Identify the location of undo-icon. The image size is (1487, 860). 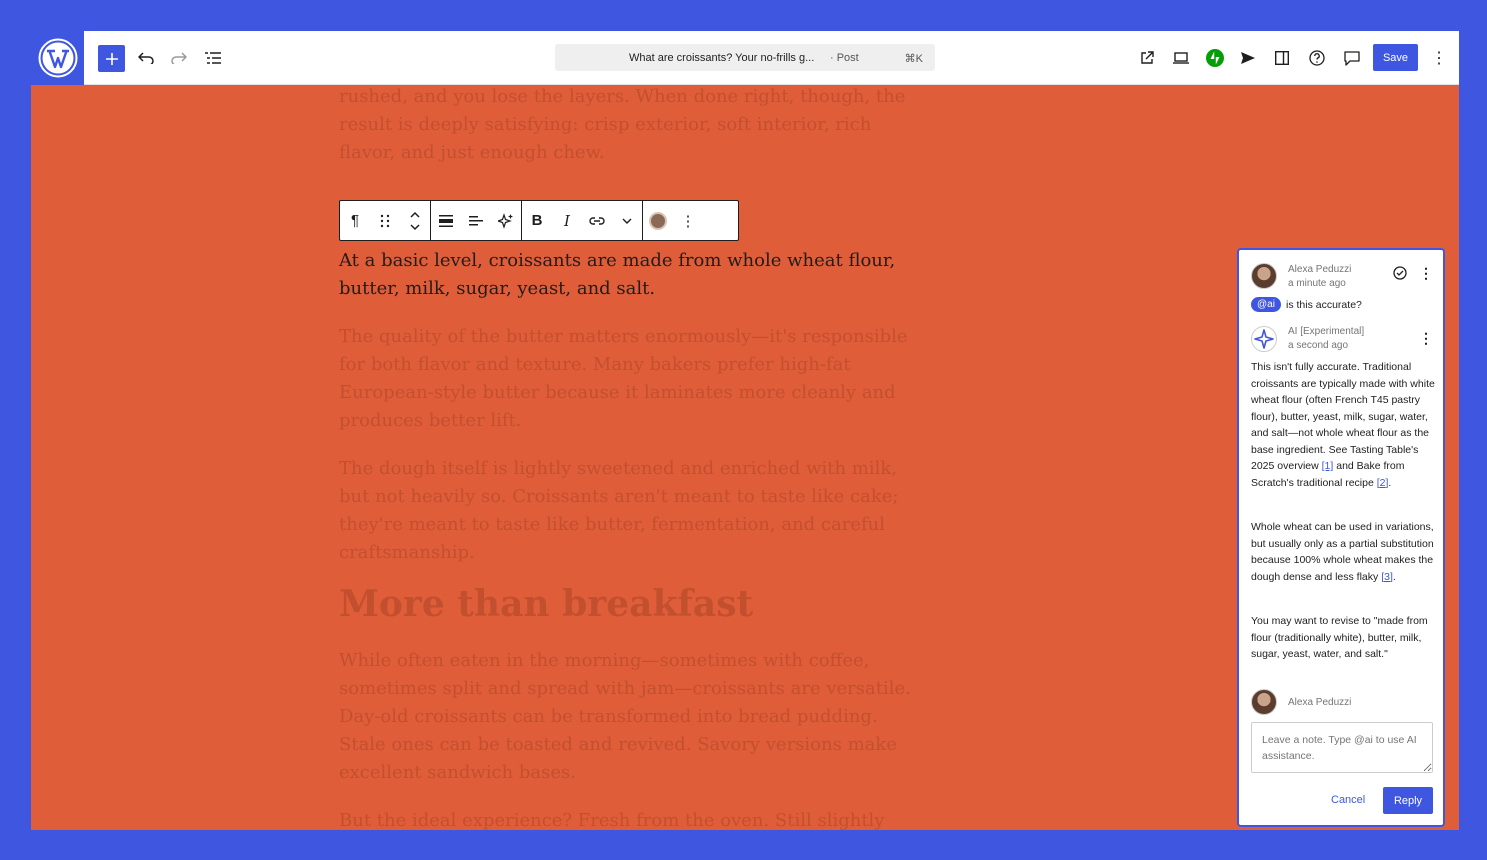
(146, 58).